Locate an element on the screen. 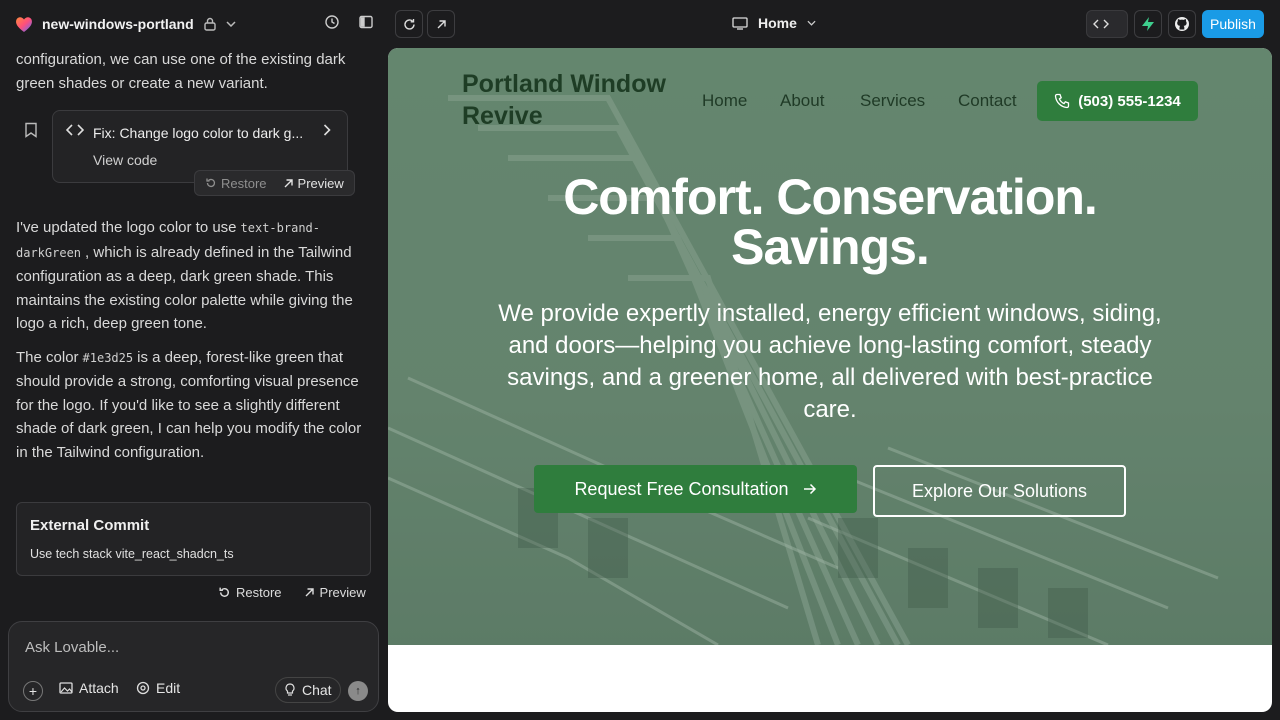  headline-line-1: Comfort. Conservation. is located at coordinates (830, 197).